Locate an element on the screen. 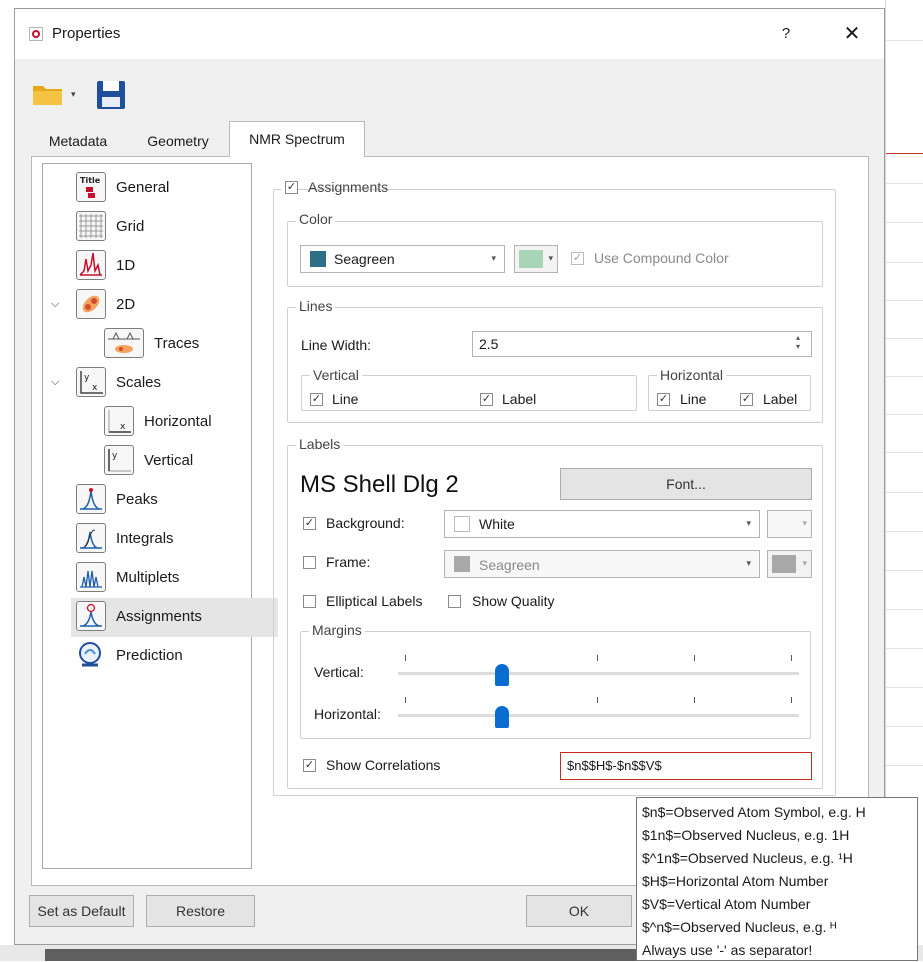  tree-item-grid: Grid is located at coordinates (110, 226).